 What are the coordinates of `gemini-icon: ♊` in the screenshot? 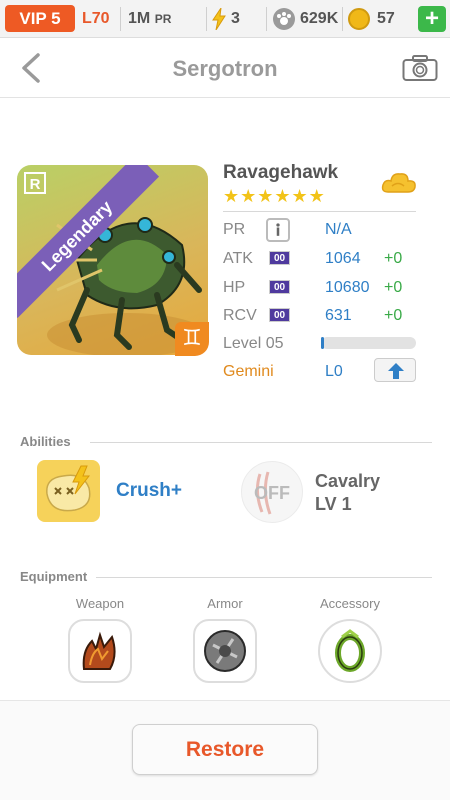 It's located at (192, 339).